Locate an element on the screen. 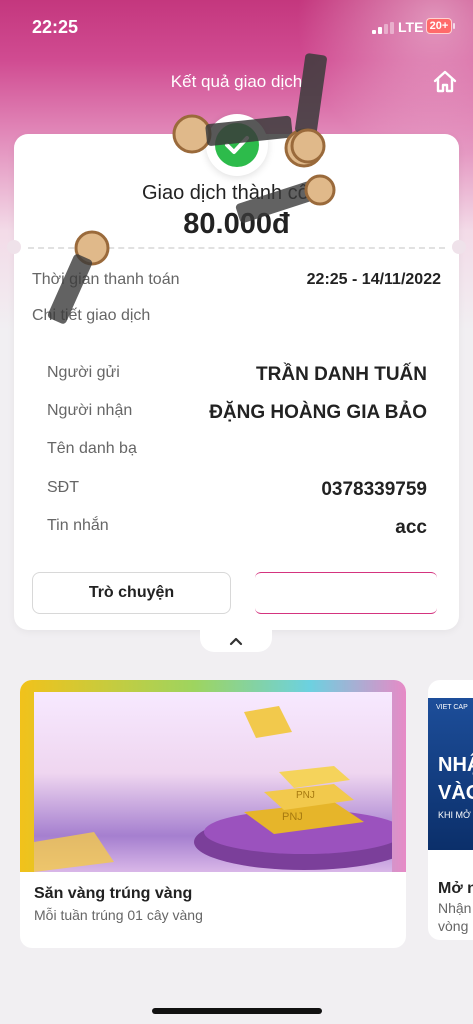 The width and height of the screenshot is (473, 1024). promo-brand: VIET CAP is located at coordinates (452, 707).